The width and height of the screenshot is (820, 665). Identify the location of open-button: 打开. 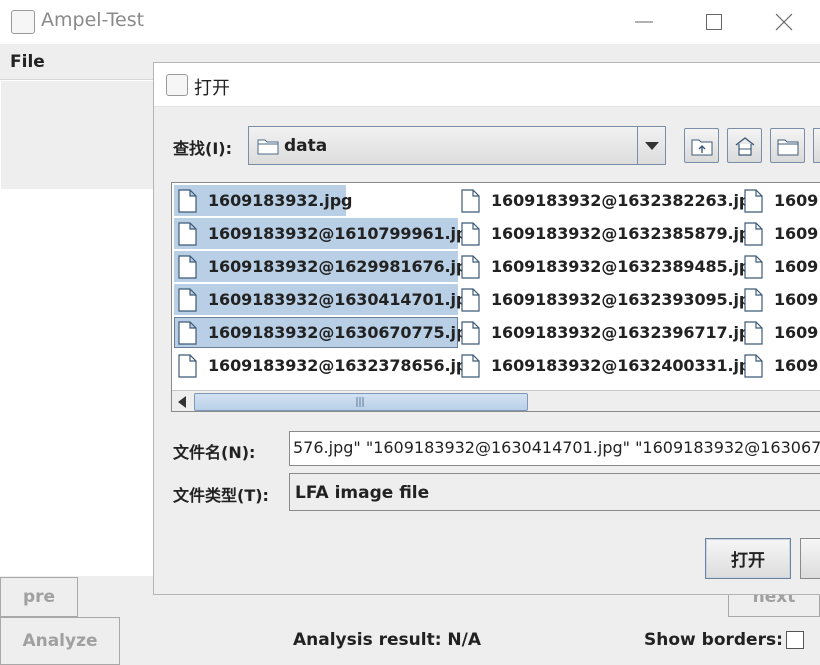
(748, 558).